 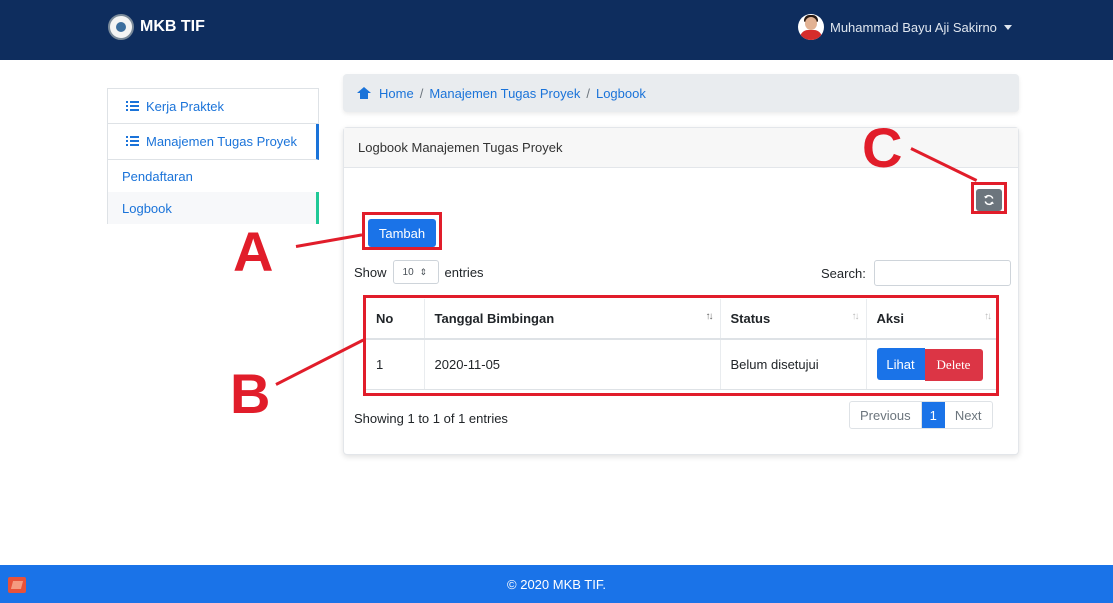 What do you see at coordinates (681, 148) in the screenshot?
I see `card-title: Logbook Manajemen Tugas Proyek` at bounding box center [681, 148].